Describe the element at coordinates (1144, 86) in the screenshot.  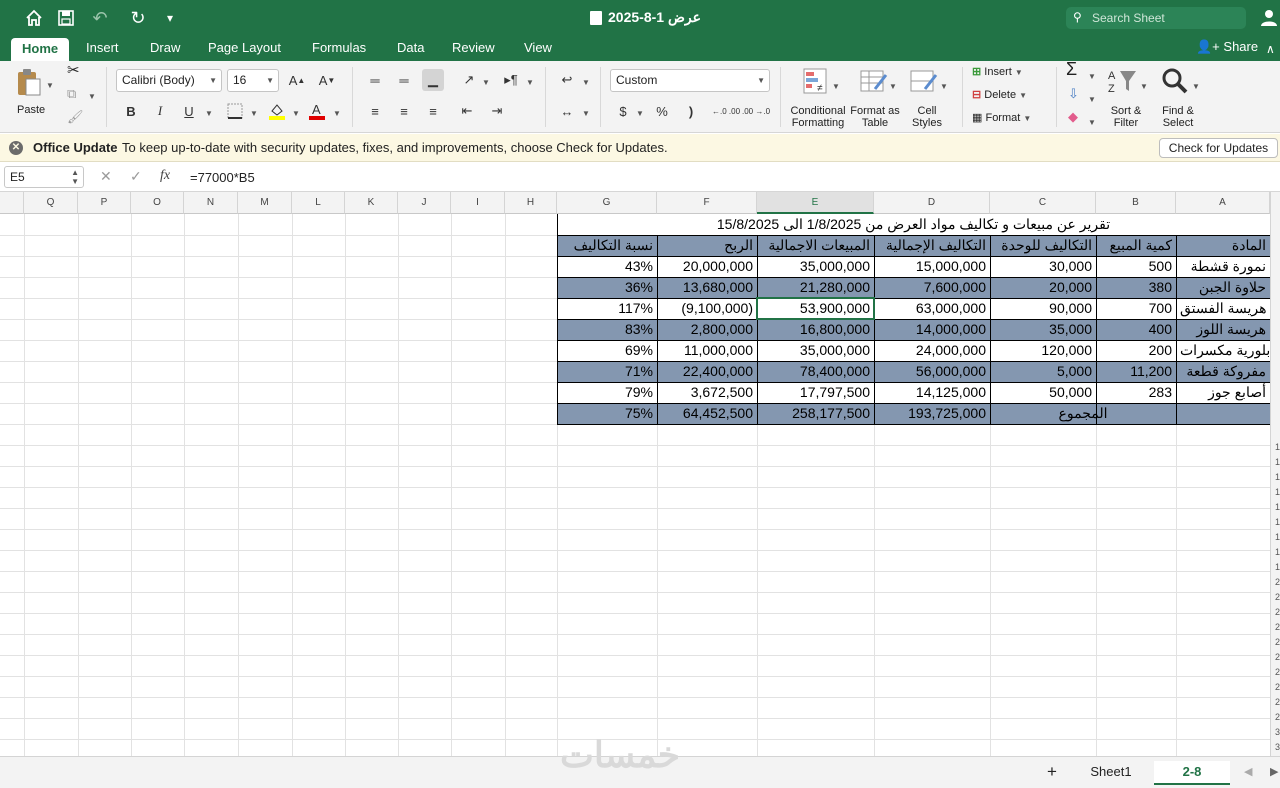
I see `sort-filter-dropdown-icon: ▼` at that location.